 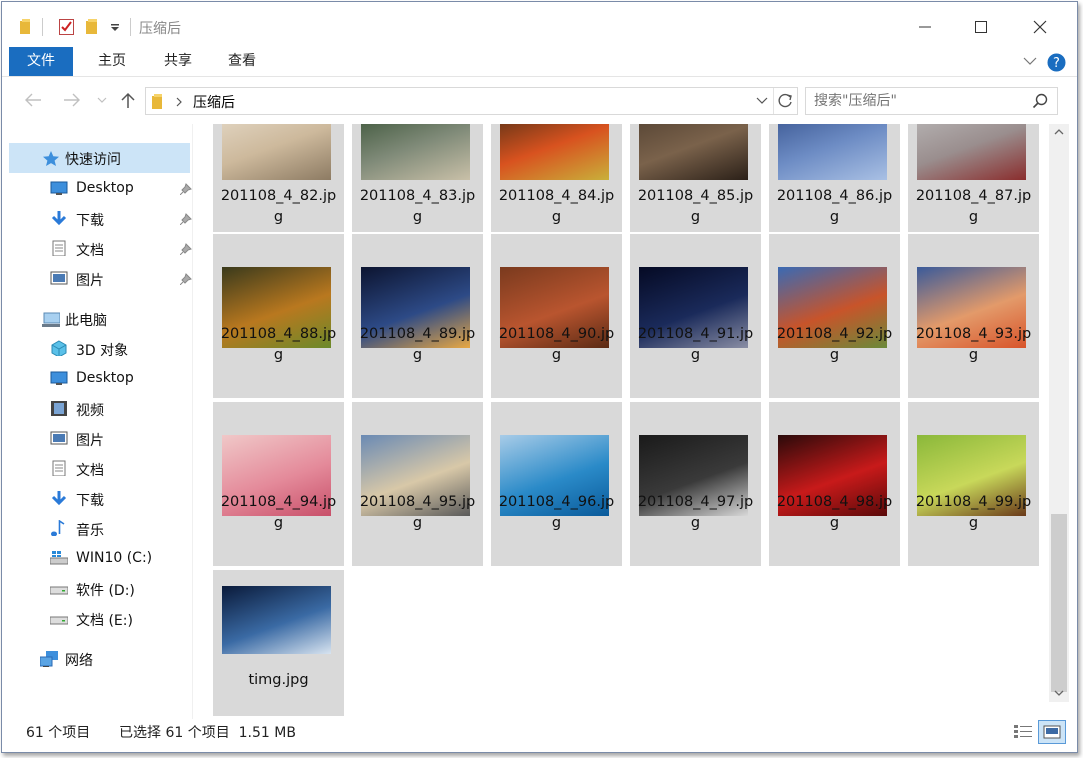 I want to click on file-item: 201108_4_93.jpg, so click(x=973, y=316).